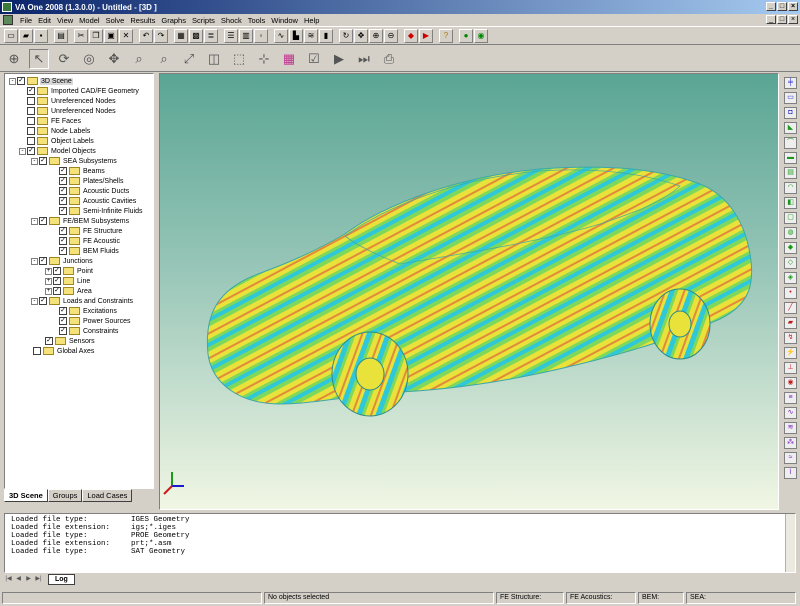 The image size is (800, 606). I want to click on menu-solve: Solve, so click(115, 20).